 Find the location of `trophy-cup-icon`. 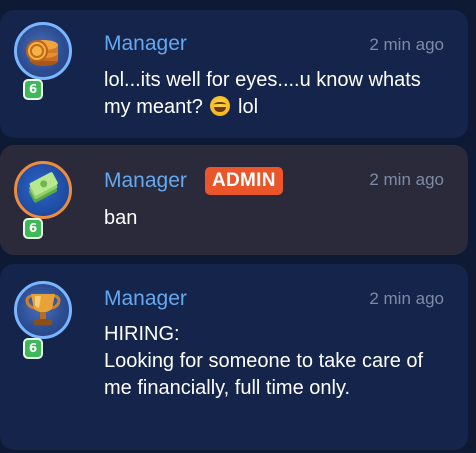

trophy-cup-icon is located at coordinates (43, 309).